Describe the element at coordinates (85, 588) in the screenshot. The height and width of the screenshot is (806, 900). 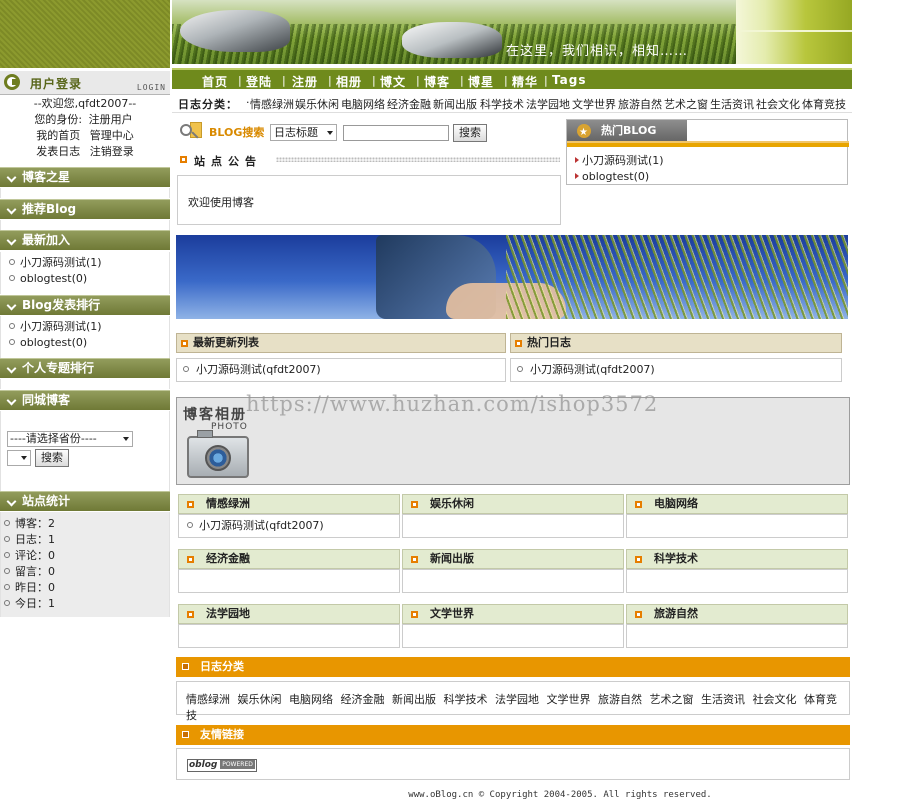
I see `stat-item: 昨日：0` at that location.